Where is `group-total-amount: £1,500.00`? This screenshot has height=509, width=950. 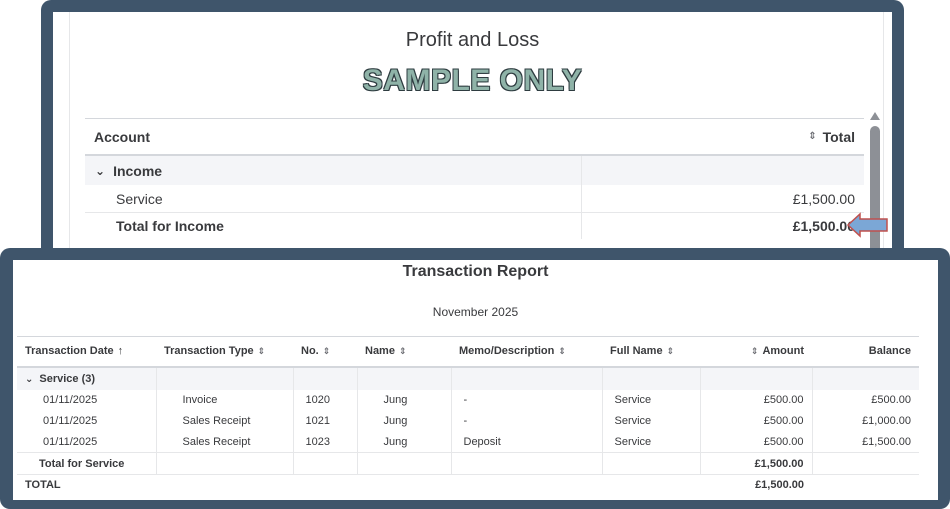 group-total-amount: £1,500.00 is located at coordinates (756, 463).